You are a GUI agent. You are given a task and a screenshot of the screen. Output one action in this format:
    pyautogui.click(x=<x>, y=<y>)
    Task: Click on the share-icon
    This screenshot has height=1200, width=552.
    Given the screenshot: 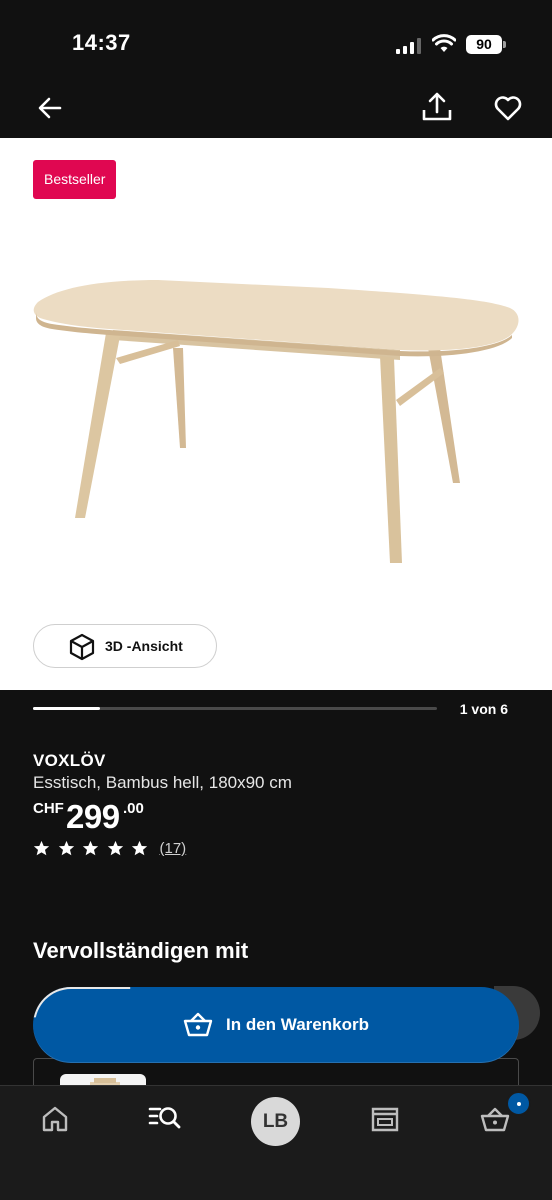 What is the action you would take?
    pyautogui.click(x=437, y=107)
    